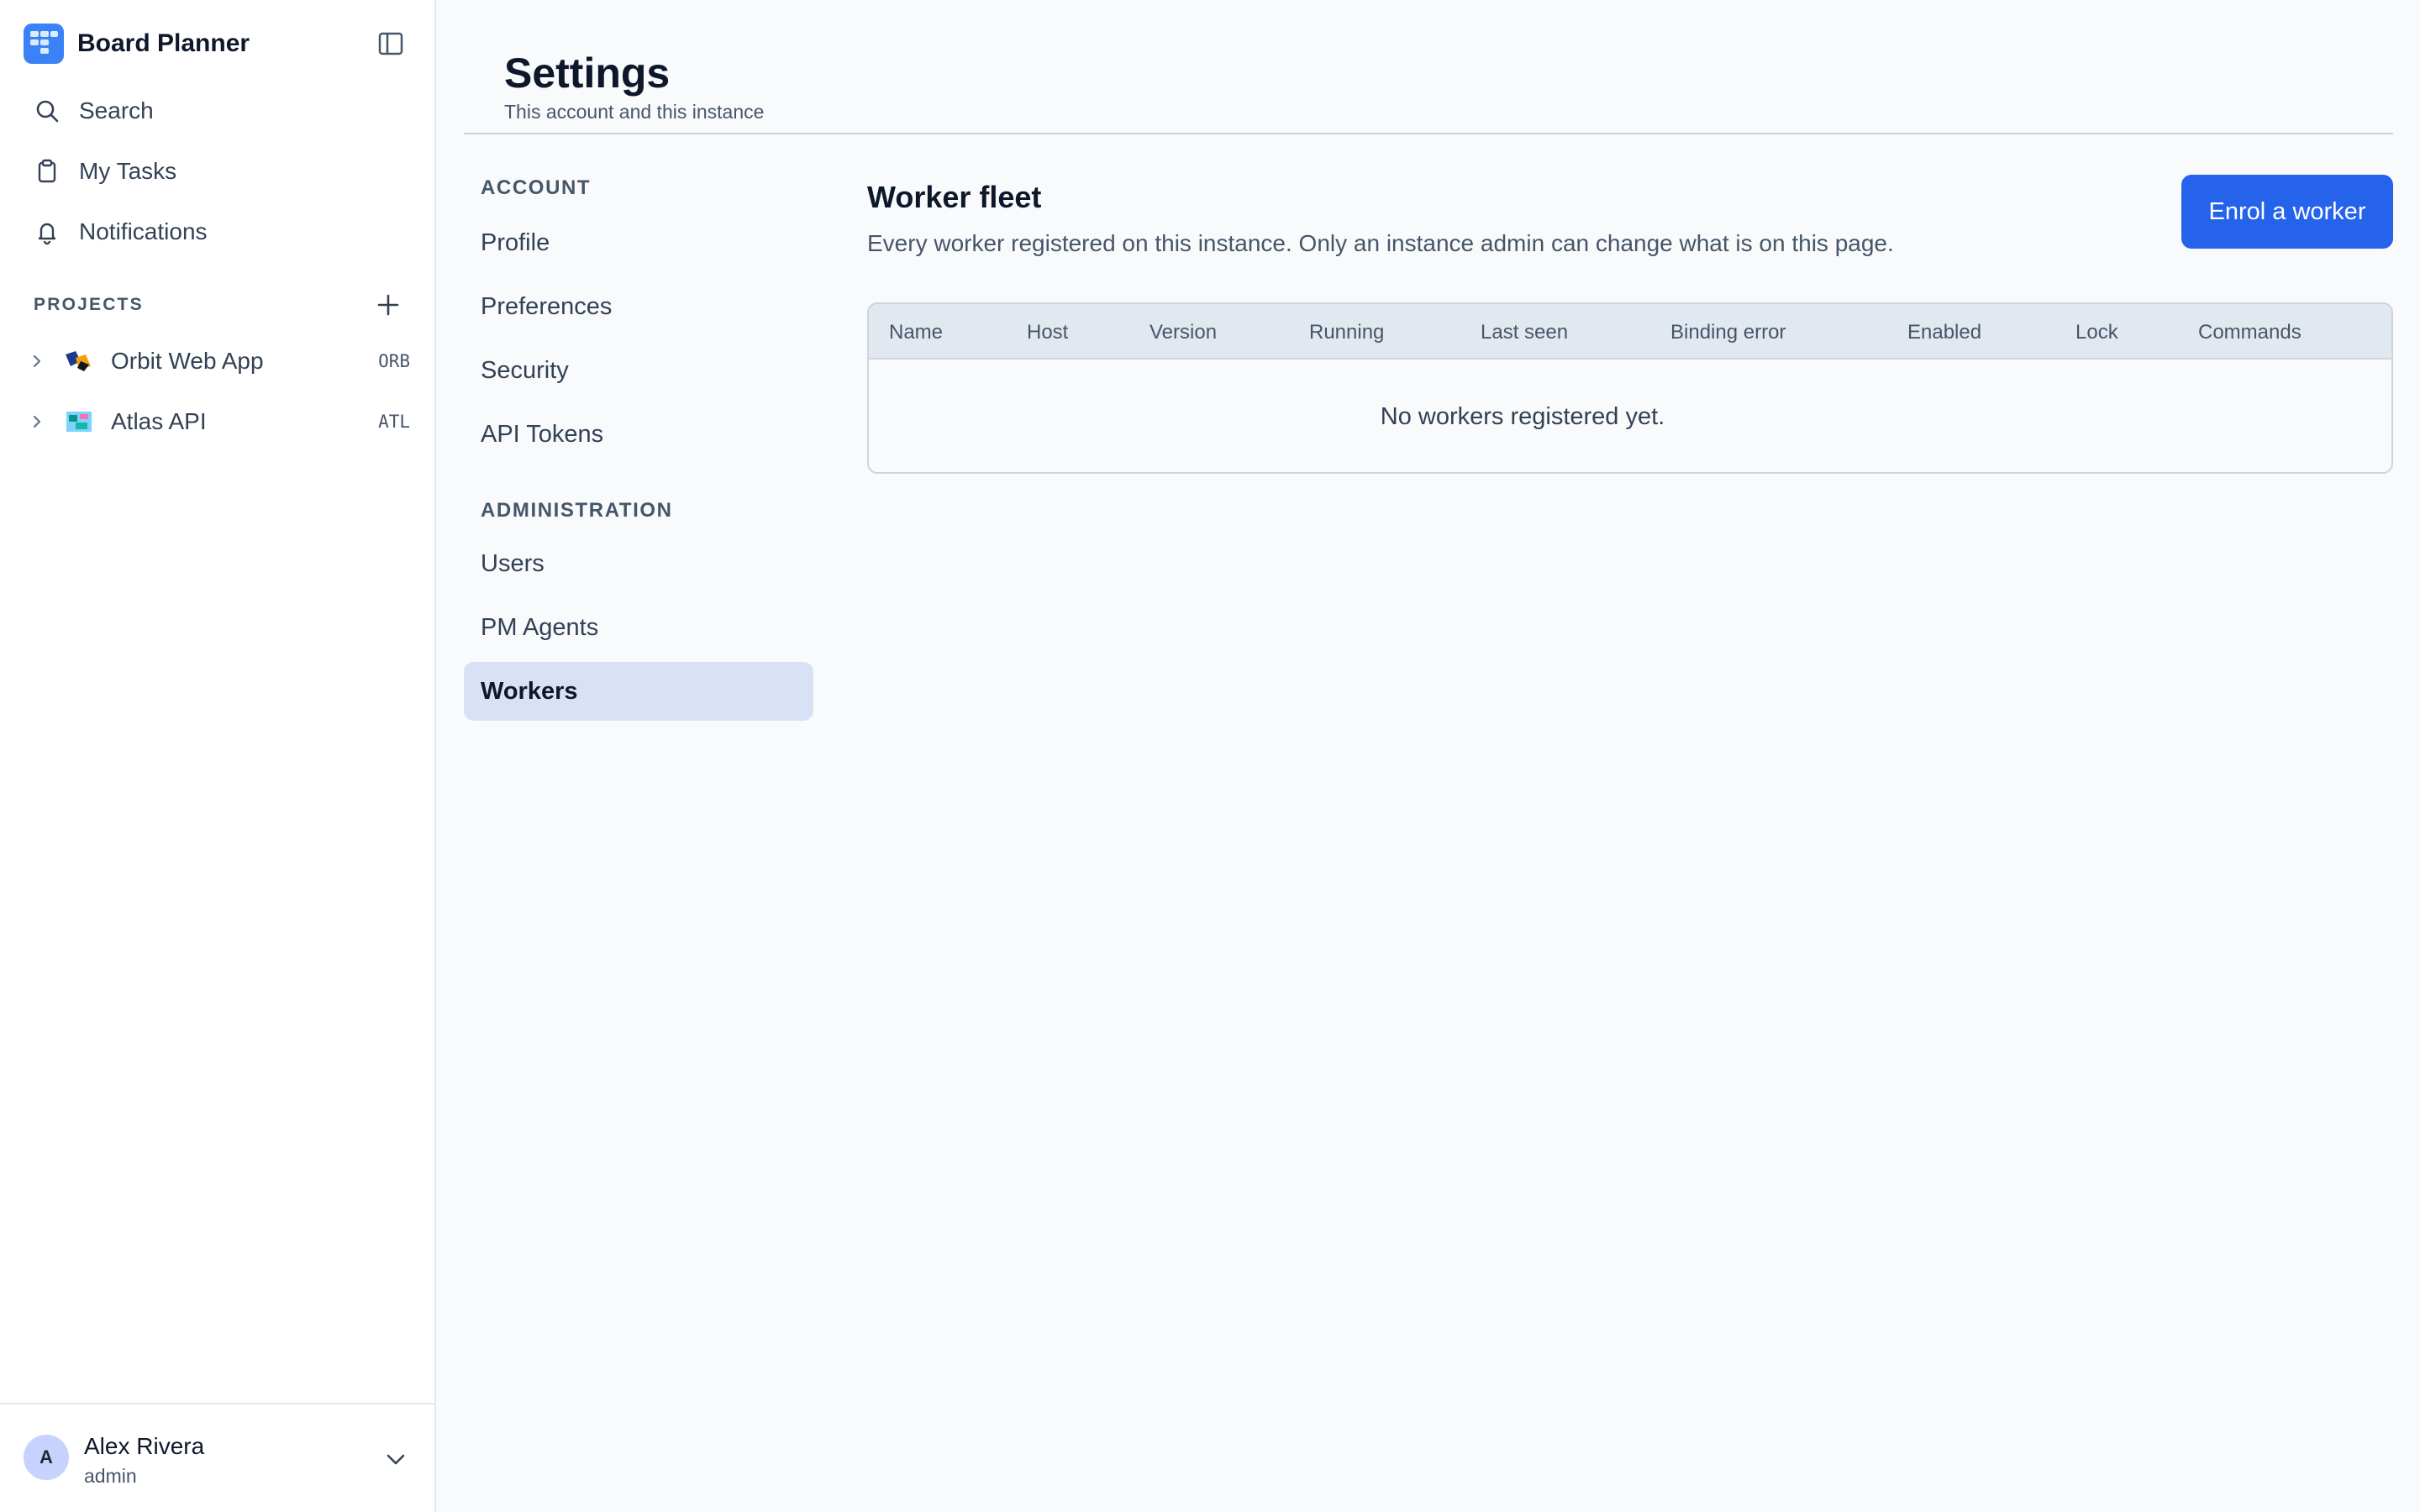 This screenshot has width=2420, height=1512. Describe the element at coordinates (2096, 332) in the screenshot. I see `column-header-lock: Lock` at that location.